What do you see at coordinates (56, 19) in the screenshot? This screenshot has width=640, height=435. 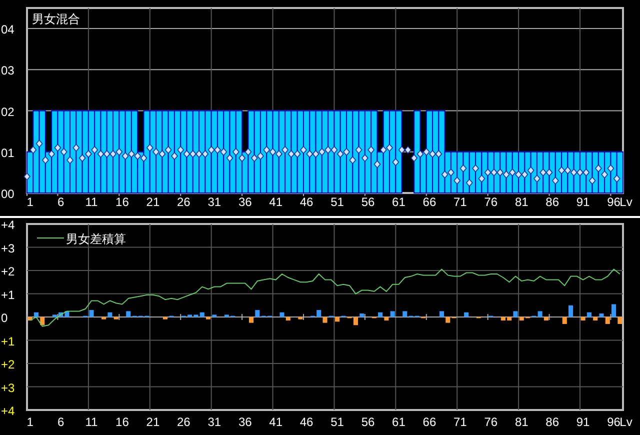 I see `chart-title: 男女混合` at bounding box center [56, 19].